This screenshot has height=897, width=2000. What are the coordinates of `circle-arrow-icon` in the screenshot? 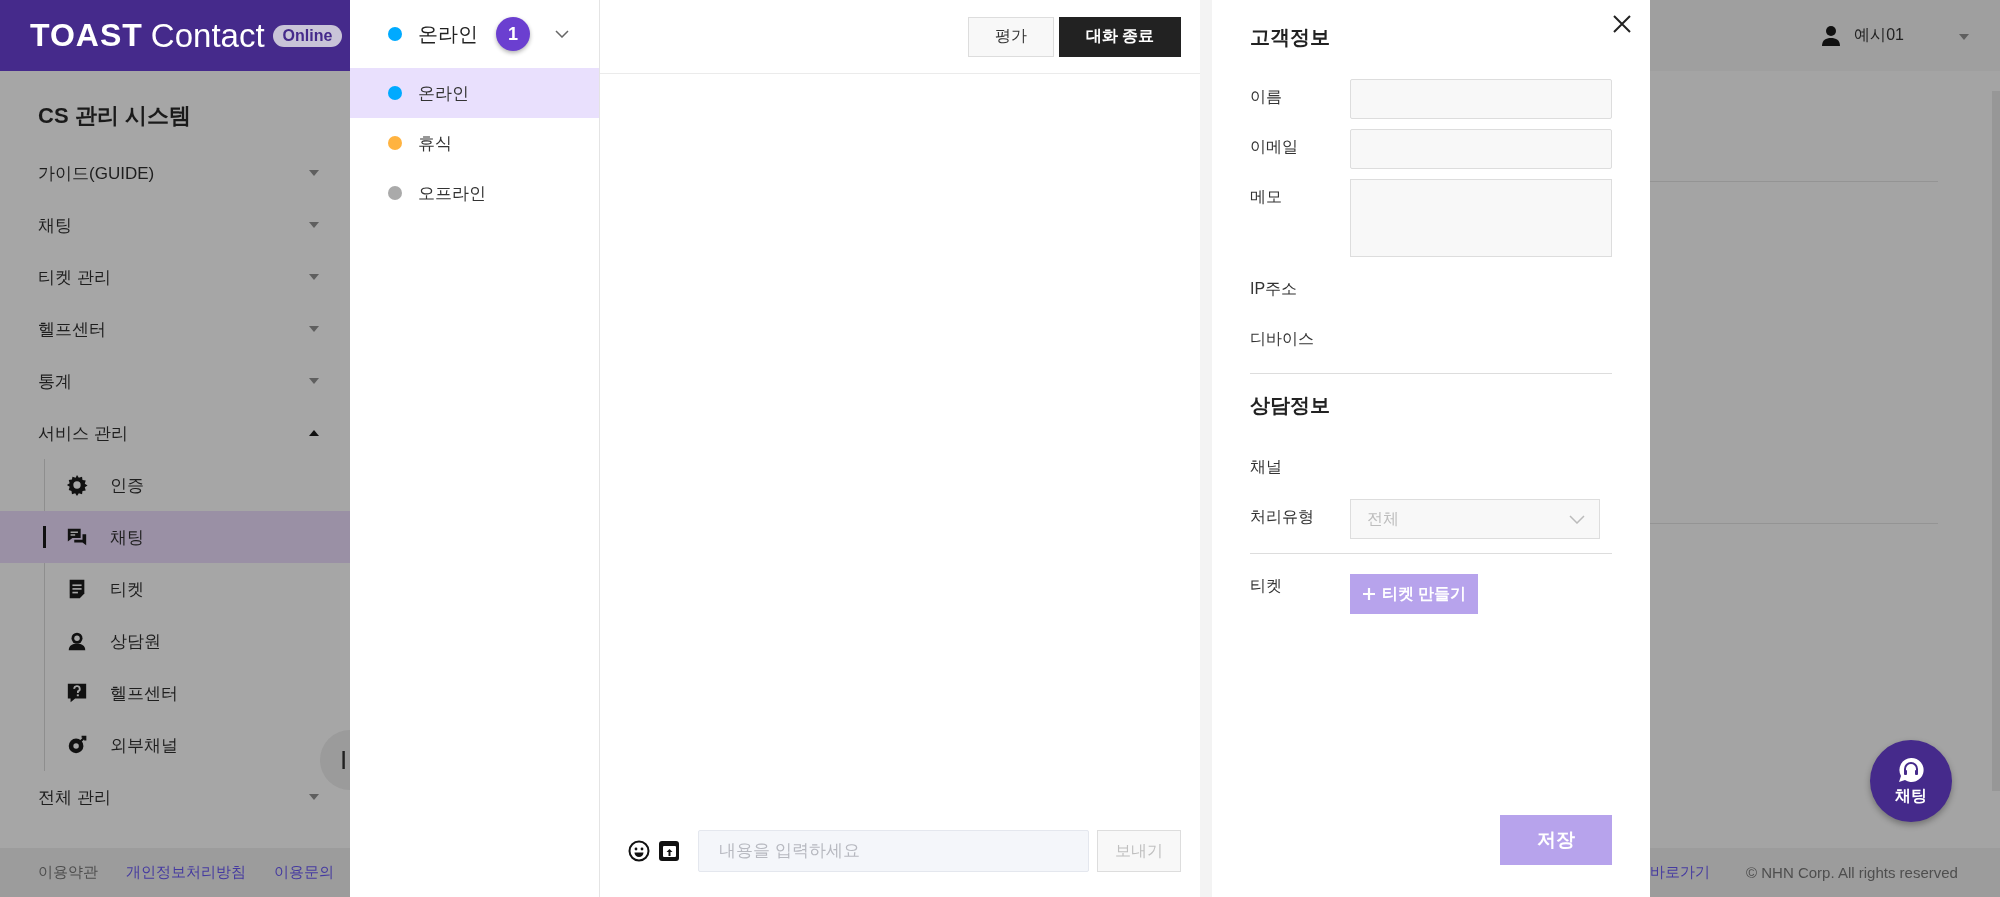 It's located at (77, 745).